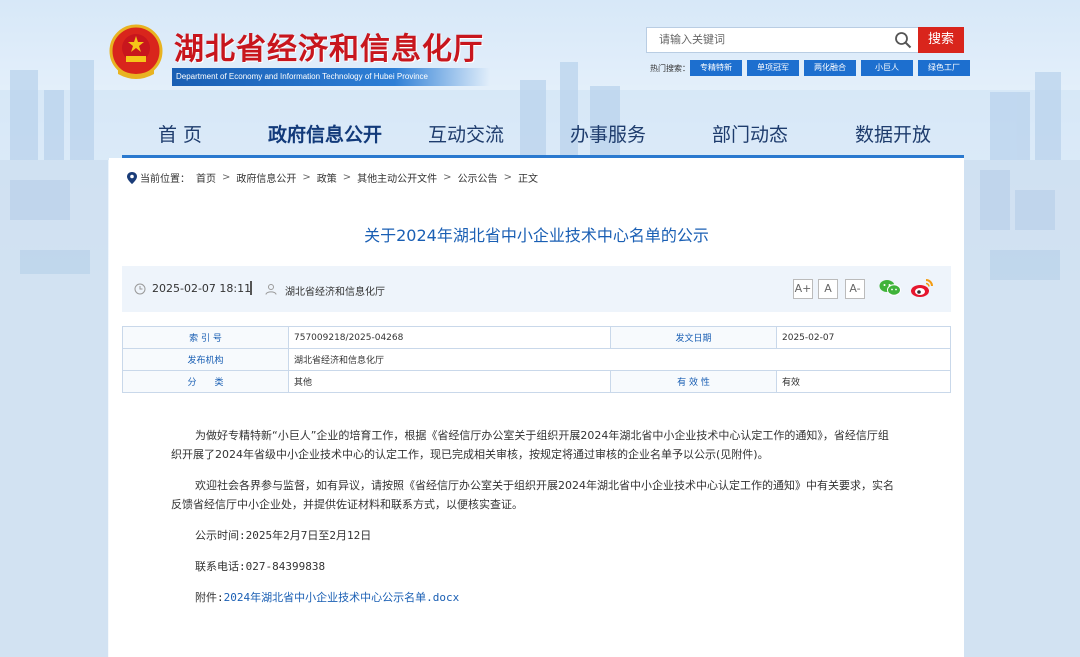  Describe the element at coordinates (608, 135) in the screenshot. I see `nav-item-services: 办事服务` at that location.